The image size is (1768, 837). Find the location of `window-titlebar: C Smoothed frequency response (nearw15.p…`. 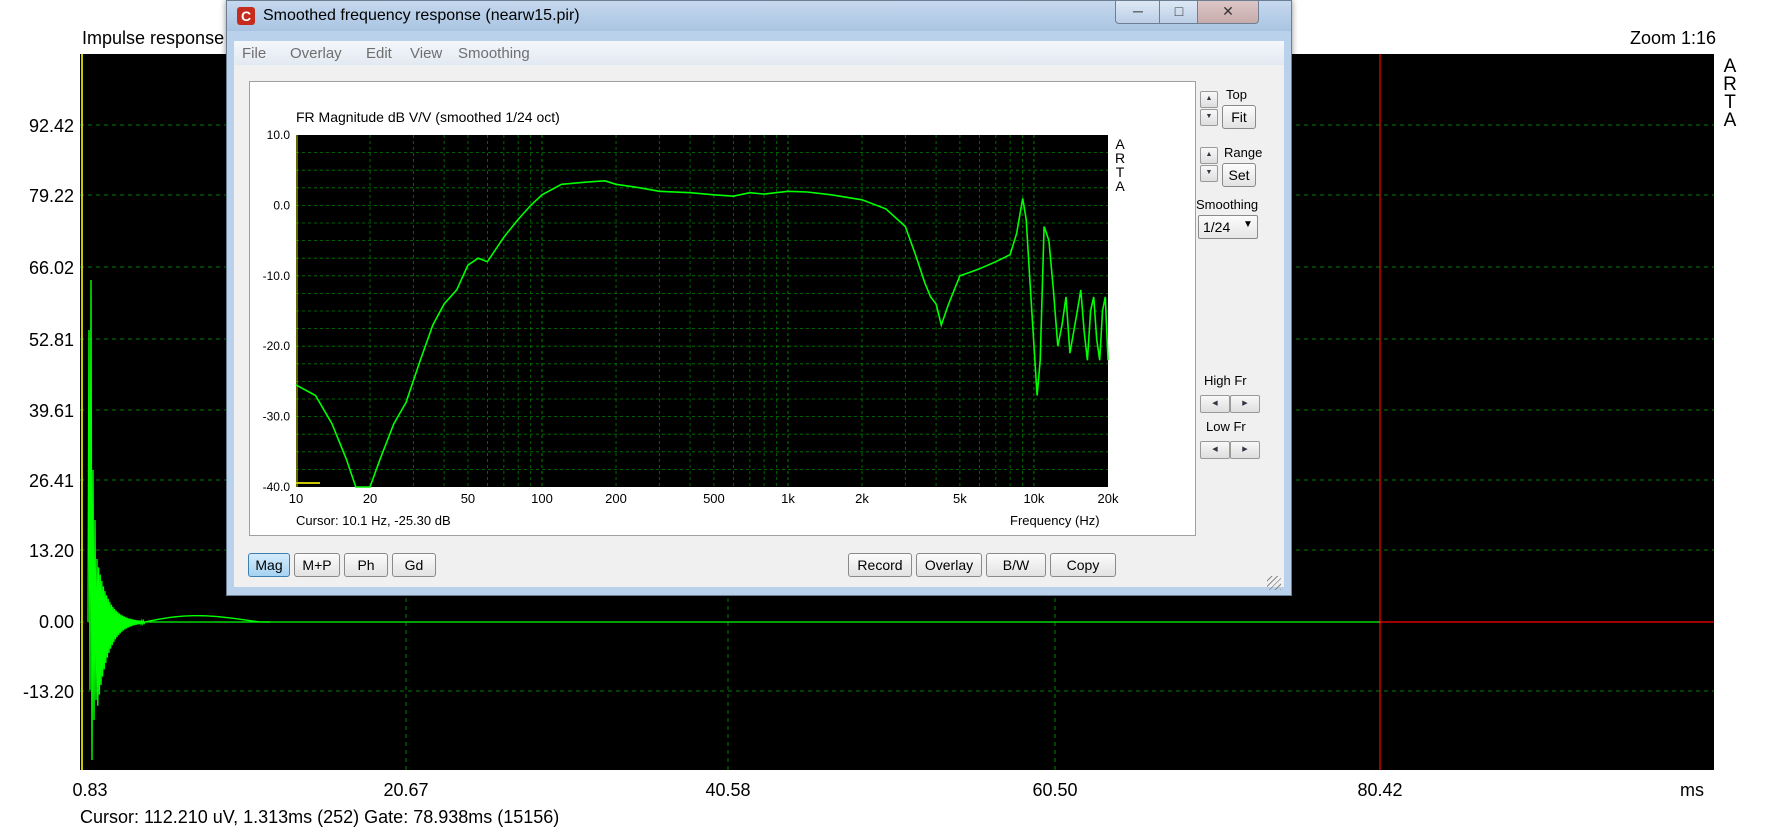

window-titlebar: C Smoothed frequency response (nearw15.p… is located at coordinates (759, 16).